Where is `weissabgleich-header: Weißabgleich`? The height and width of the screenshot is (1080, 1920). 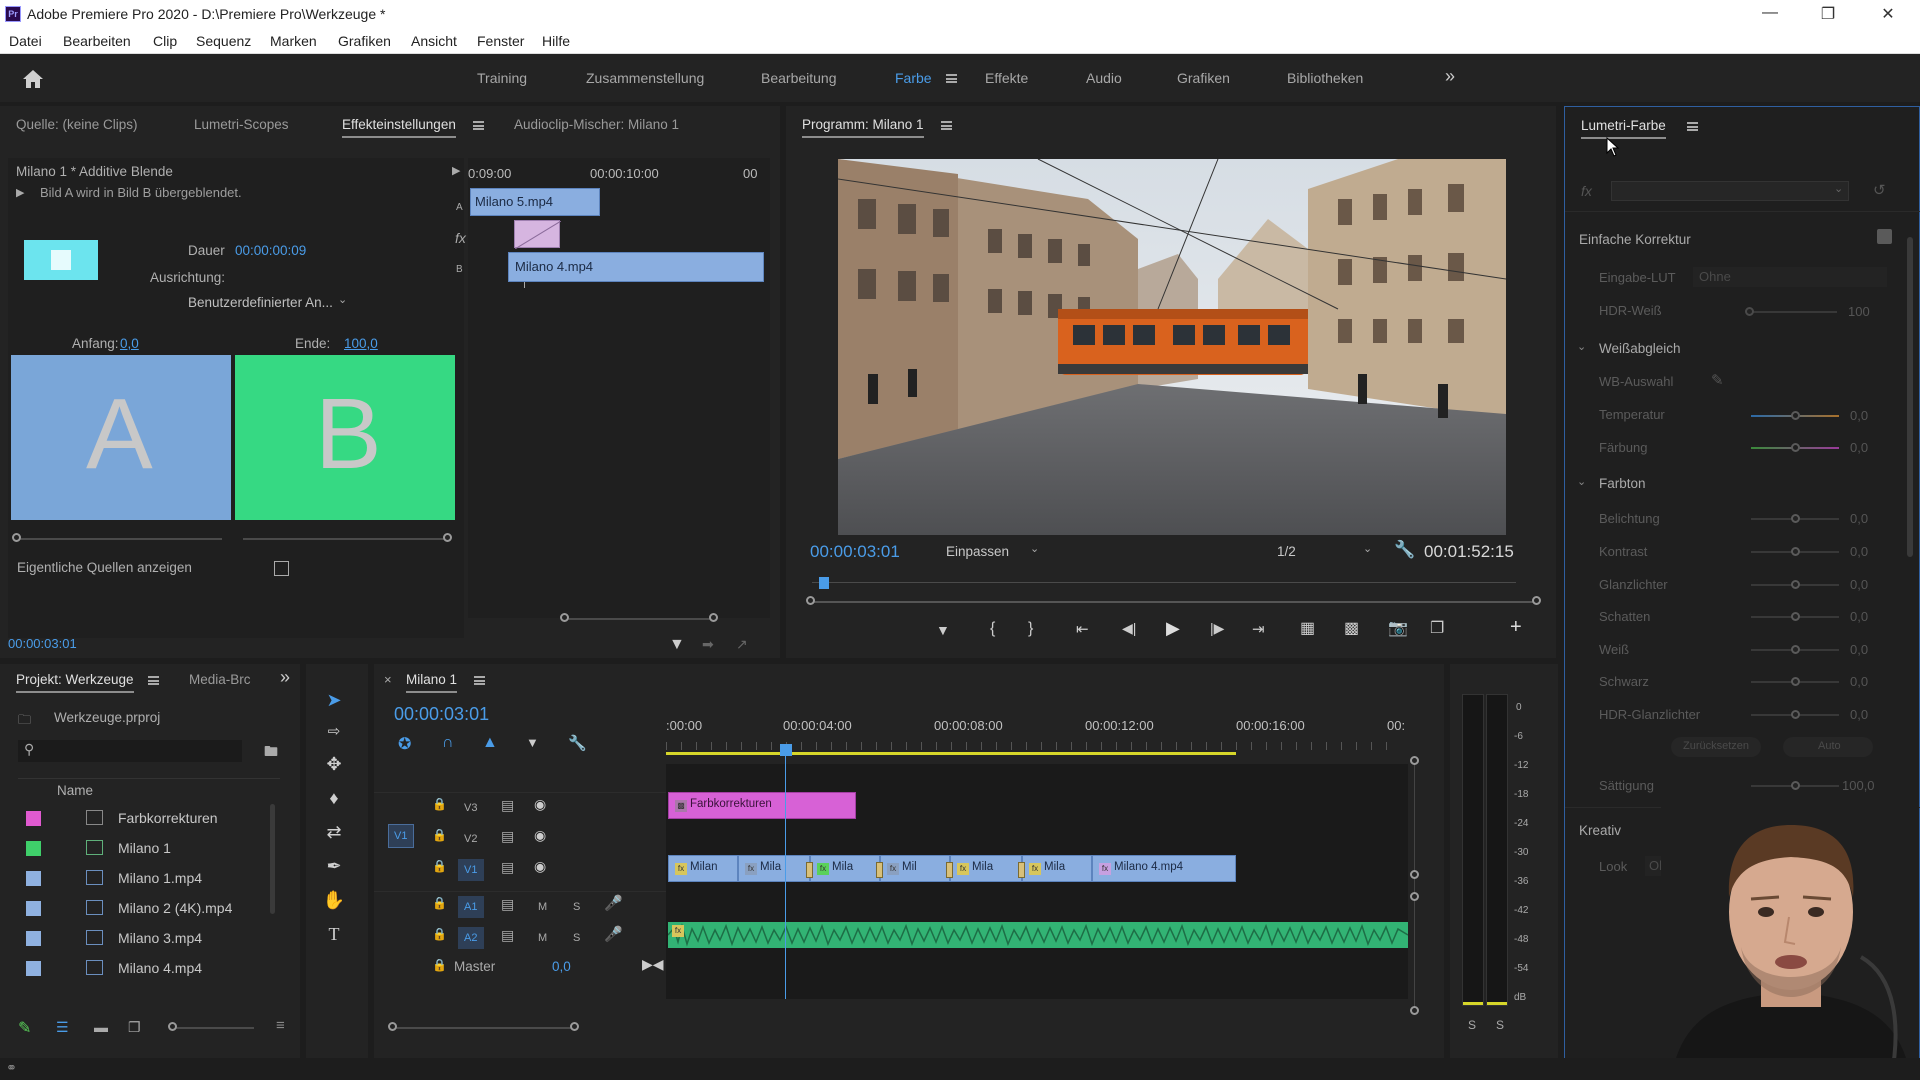 weissabgleich-header: Weißabgleich is located at coordinates (1640, 348).